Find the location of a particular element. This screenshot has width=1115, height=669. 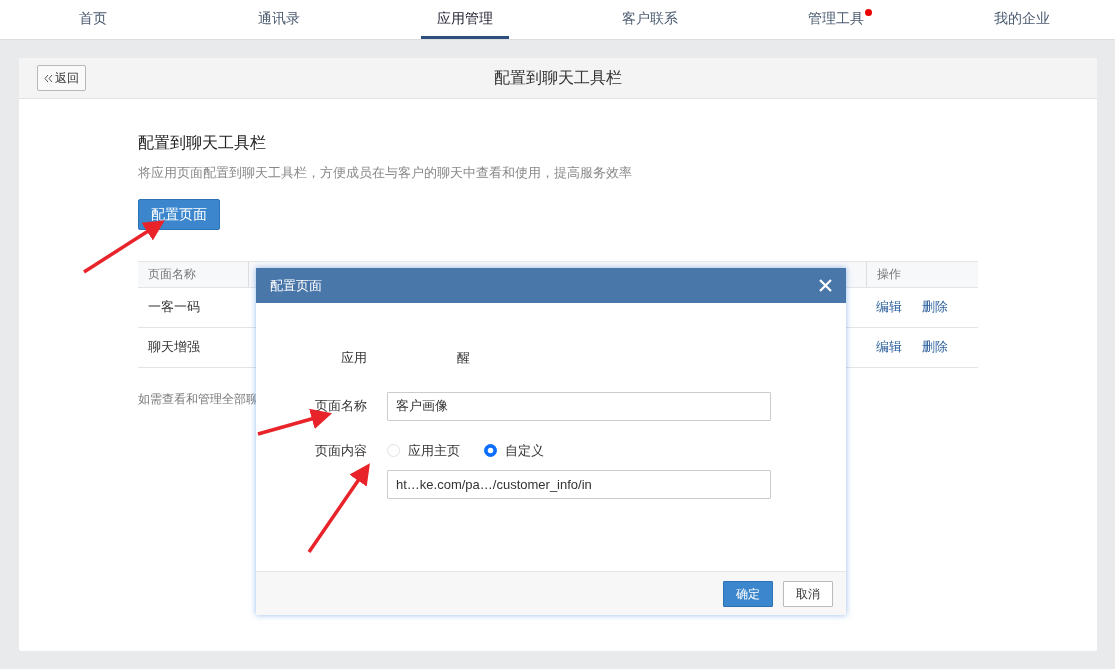

option-label: 自定义 is located at coordinates (524, 450).